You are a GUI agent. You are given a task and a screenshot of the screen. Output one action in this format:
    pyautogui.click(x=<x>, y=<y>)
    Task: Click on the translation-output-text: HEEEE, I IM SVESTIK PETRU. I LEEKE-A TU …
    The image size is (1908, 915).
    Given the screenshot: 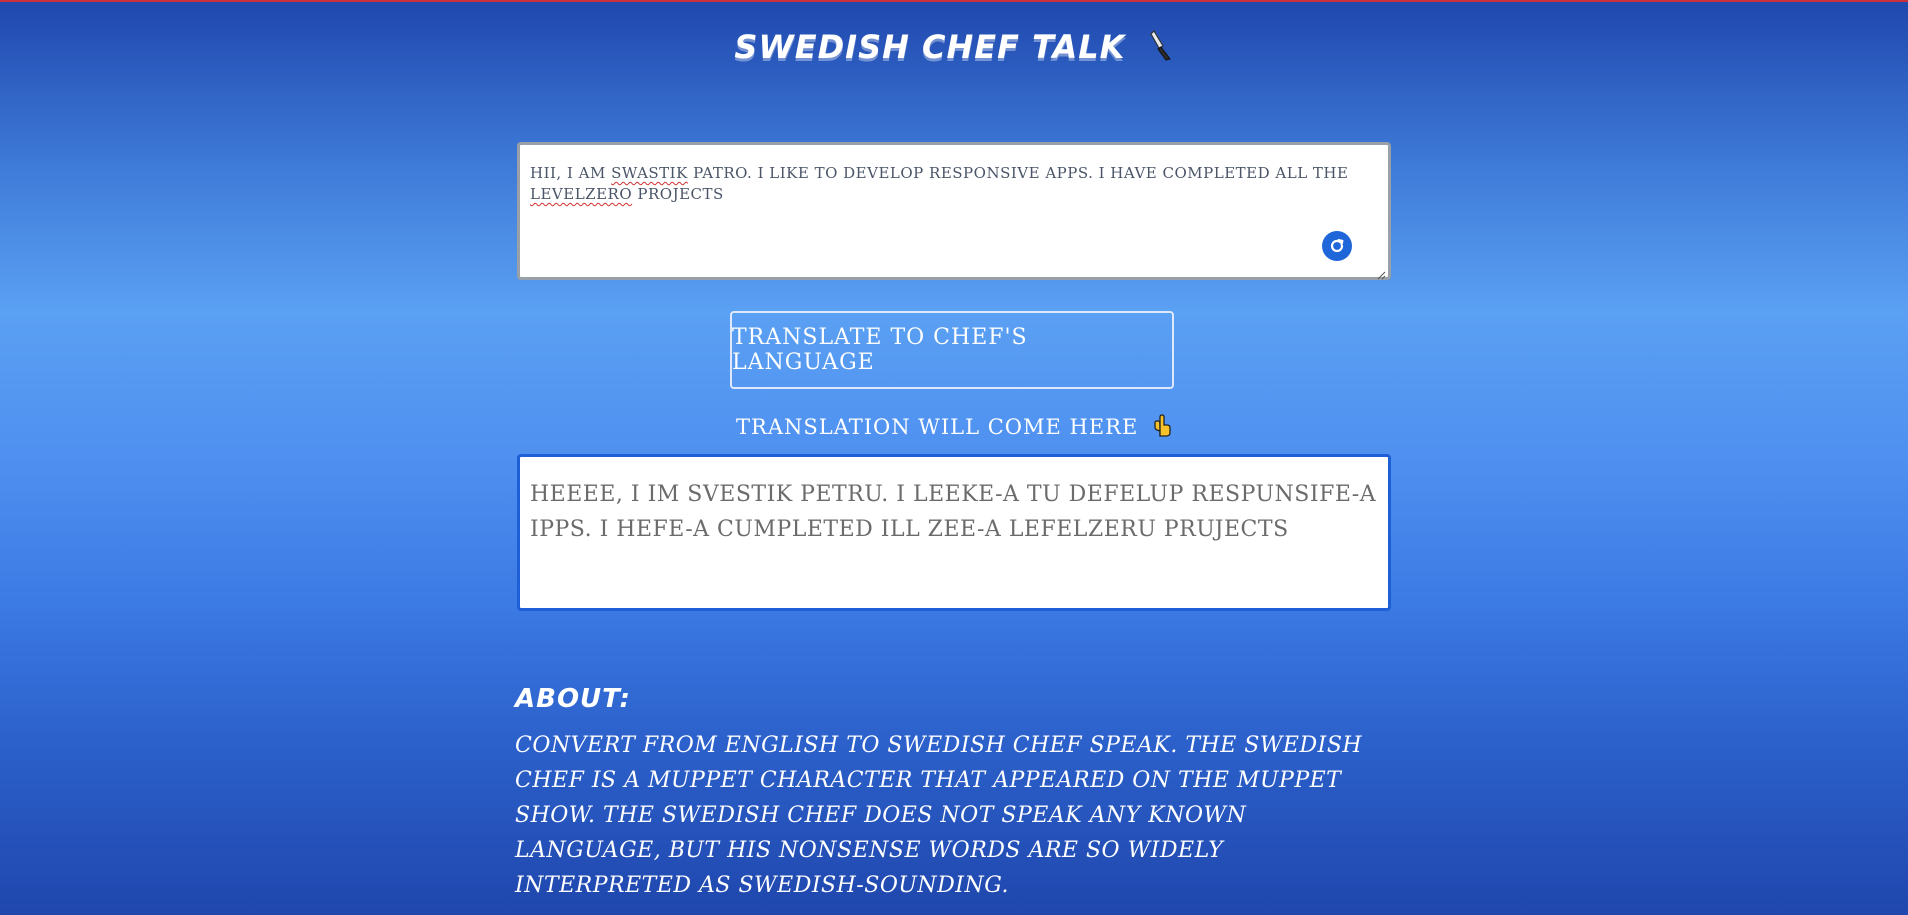 What is the action you would take?
    pyautogui.click(x=953, y=512)
    